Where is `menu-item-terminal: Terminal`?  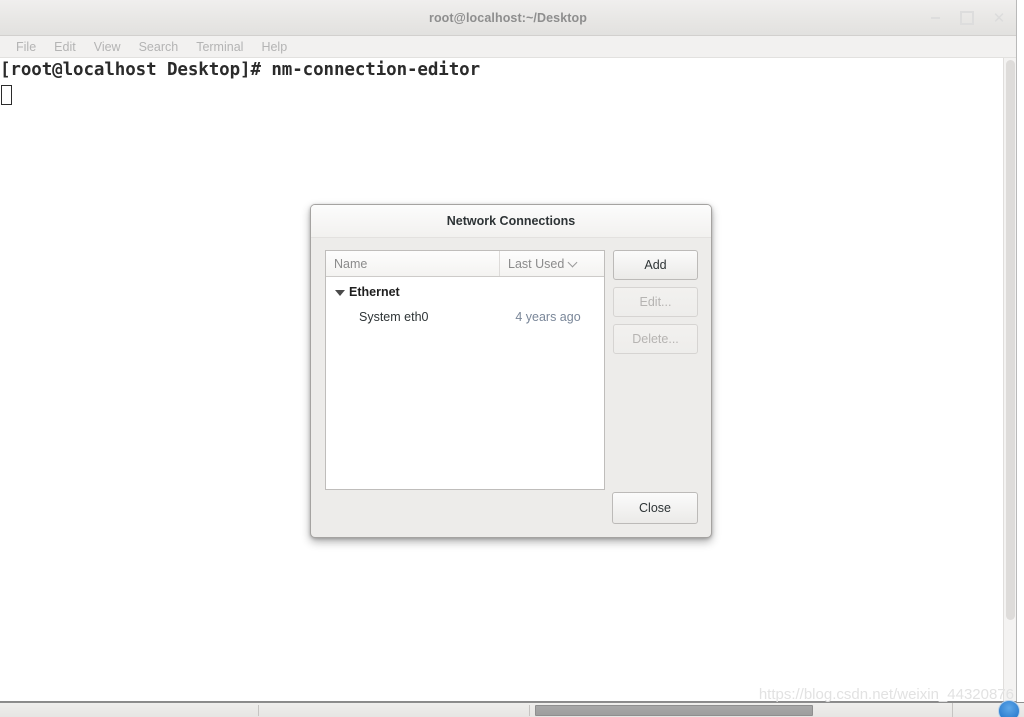 menu-item-terminal: Terminal is located at coordinates (219, 47).